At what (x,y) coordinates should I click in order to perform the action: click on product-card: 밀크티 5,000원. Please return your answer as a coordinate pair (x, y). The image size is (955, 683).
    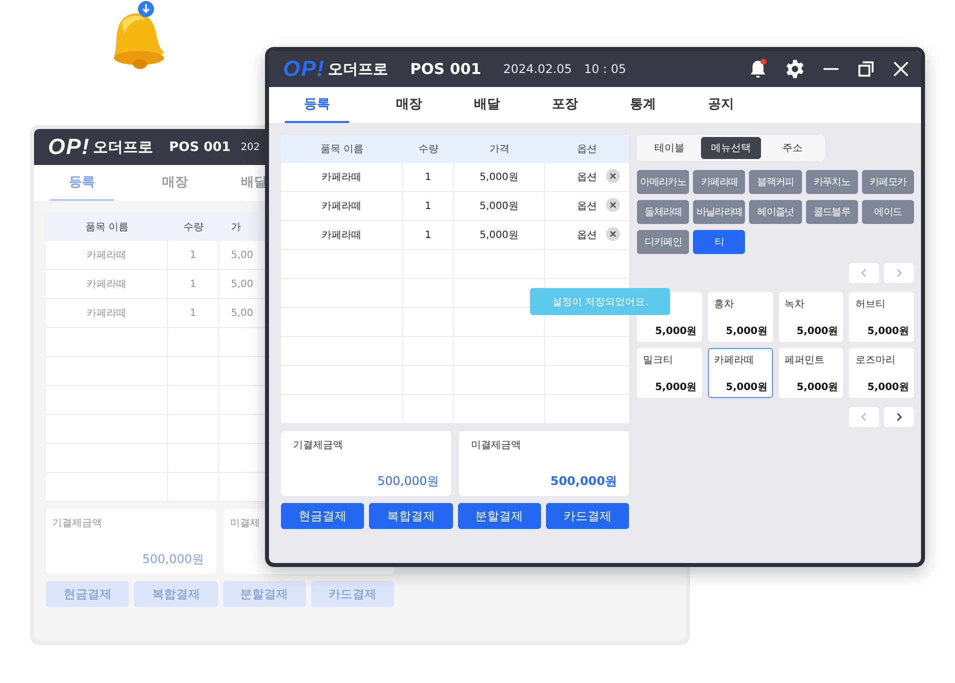
    Looking at the image, I should click on (669, 373).